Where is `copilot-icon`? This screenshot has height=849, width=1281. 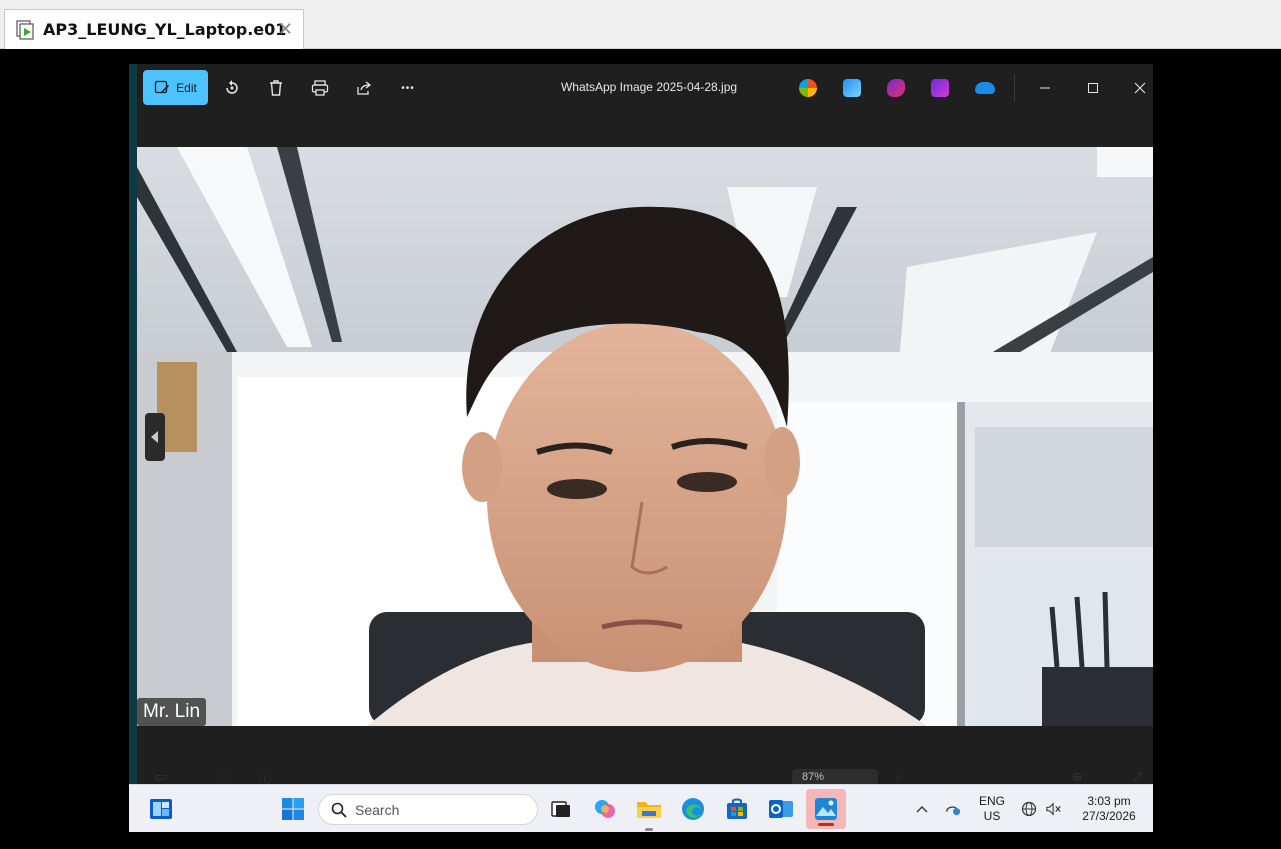 copilot-icon is located at coordinates (808, 88).